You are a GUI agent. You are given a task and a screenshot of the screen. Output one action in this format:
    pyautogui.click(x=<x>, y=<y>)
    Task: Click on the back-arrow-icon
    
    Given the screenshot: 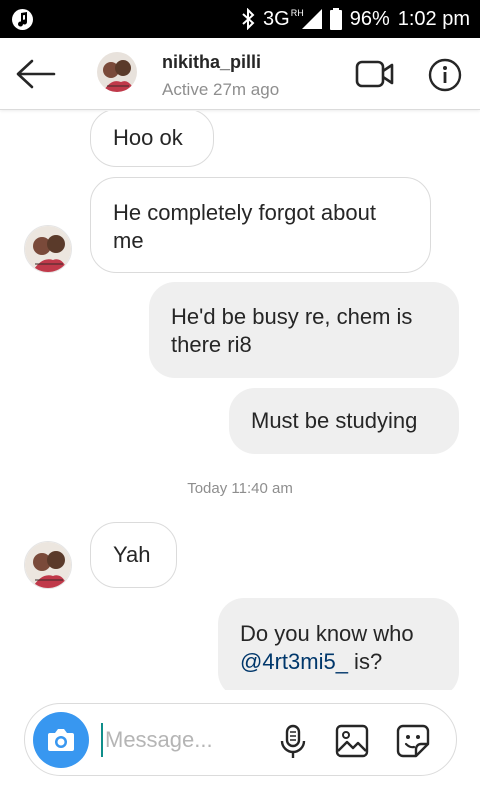 What is the action you would take?
    pyautogui.click(x=36, y=74)
    